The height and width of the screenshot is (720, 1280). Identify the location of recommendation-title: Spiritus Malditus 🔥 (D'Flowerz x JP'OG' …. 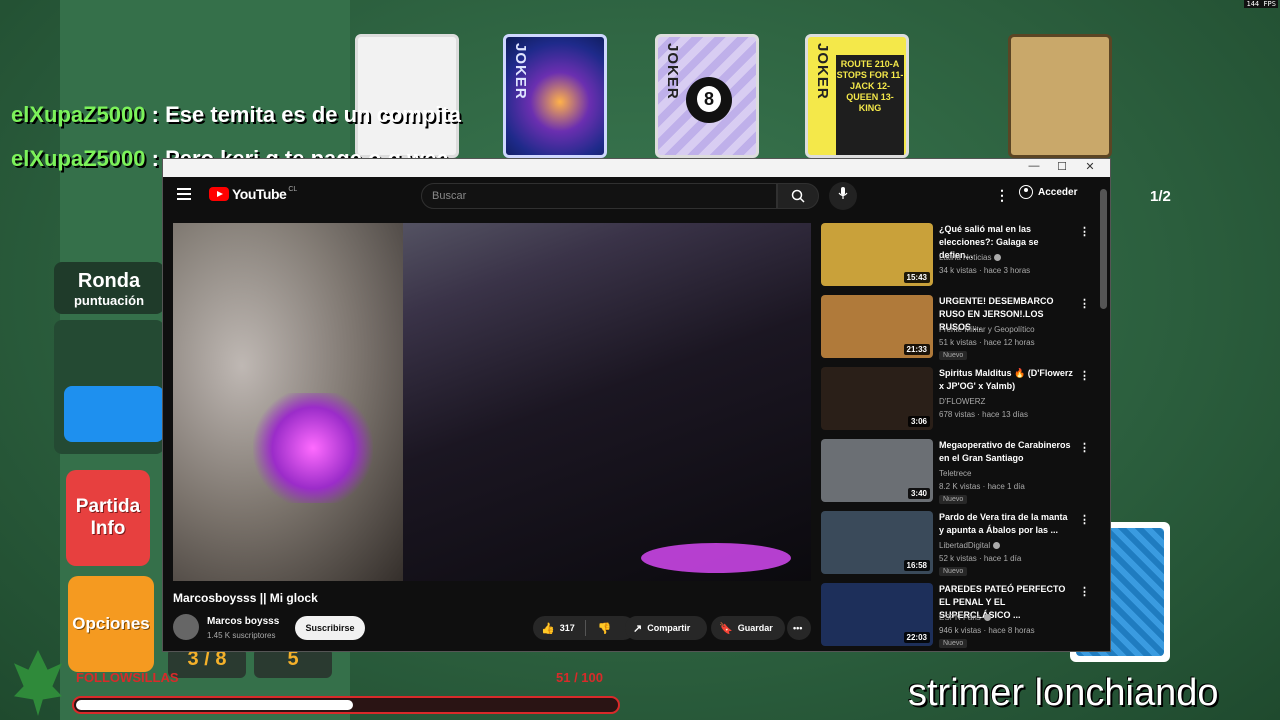
(1007, 380).